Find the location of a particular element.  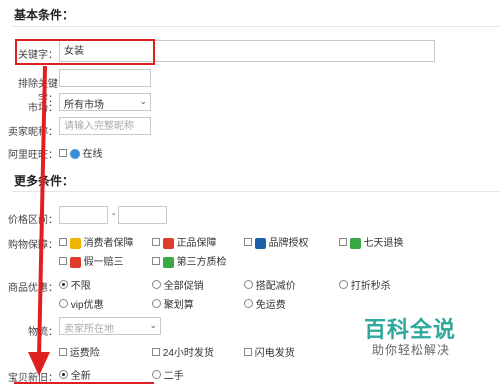

watermark-subtitle: 助你轻松解决 is located at coordinates (411, 350).